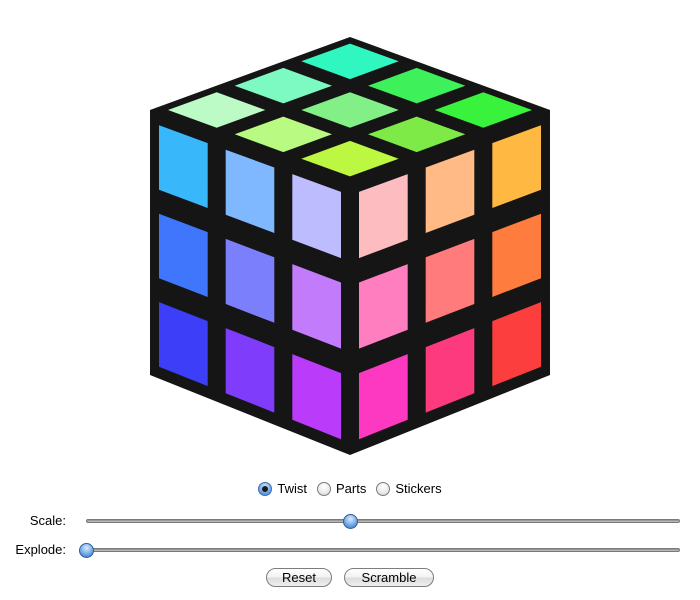 This screenshot has height=600, width=700. Describe the element at coordinates (47, 520) in the screenshot. I see `scale-label: Scale:` at that location.